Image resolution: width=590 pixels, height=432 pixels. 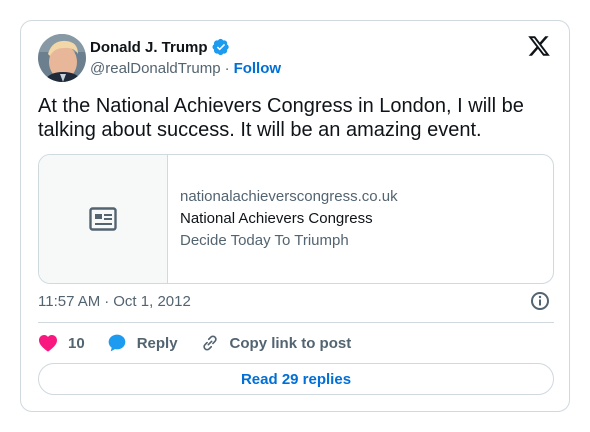 What do you see at coordinates (296, 322) in the screenshot?
I see `divider` at bounding box center [296, 322].